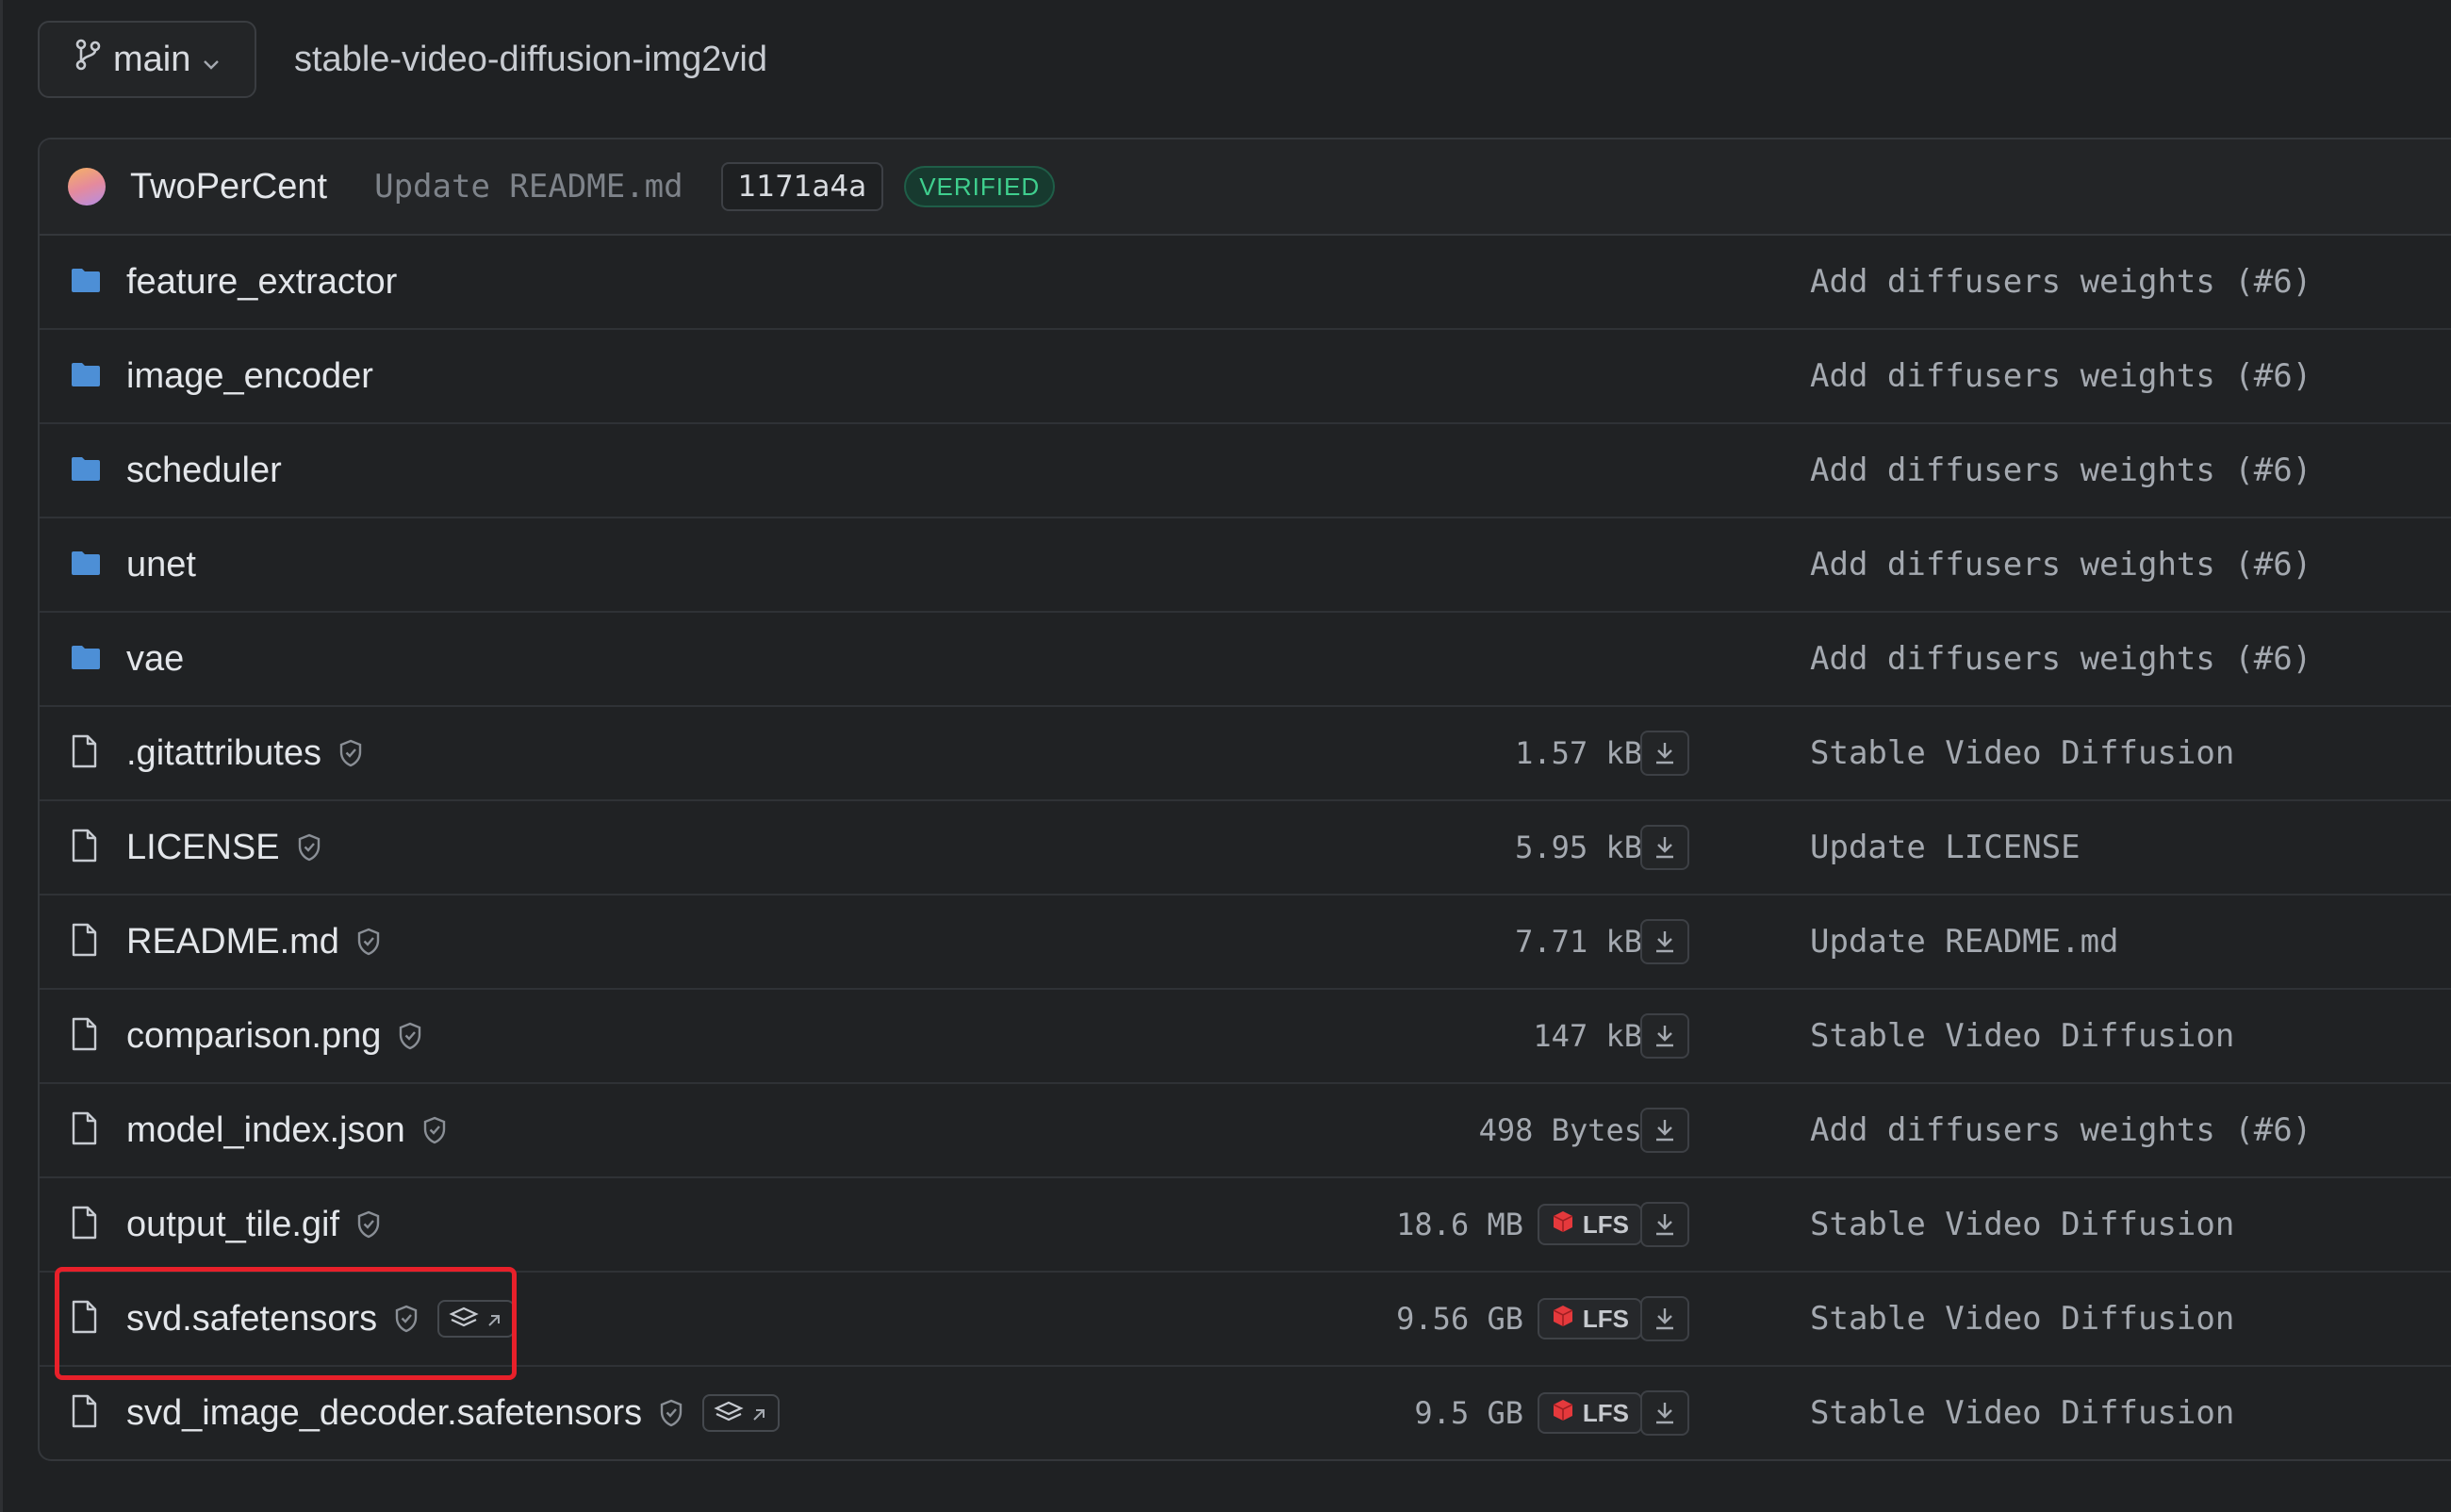 The width and height of the screenshot is (2451, 1512). What do you see at coordinates (155, 660) in the screenshot?
I see `folder-name-link: vae` at bounding box center [155, 660].